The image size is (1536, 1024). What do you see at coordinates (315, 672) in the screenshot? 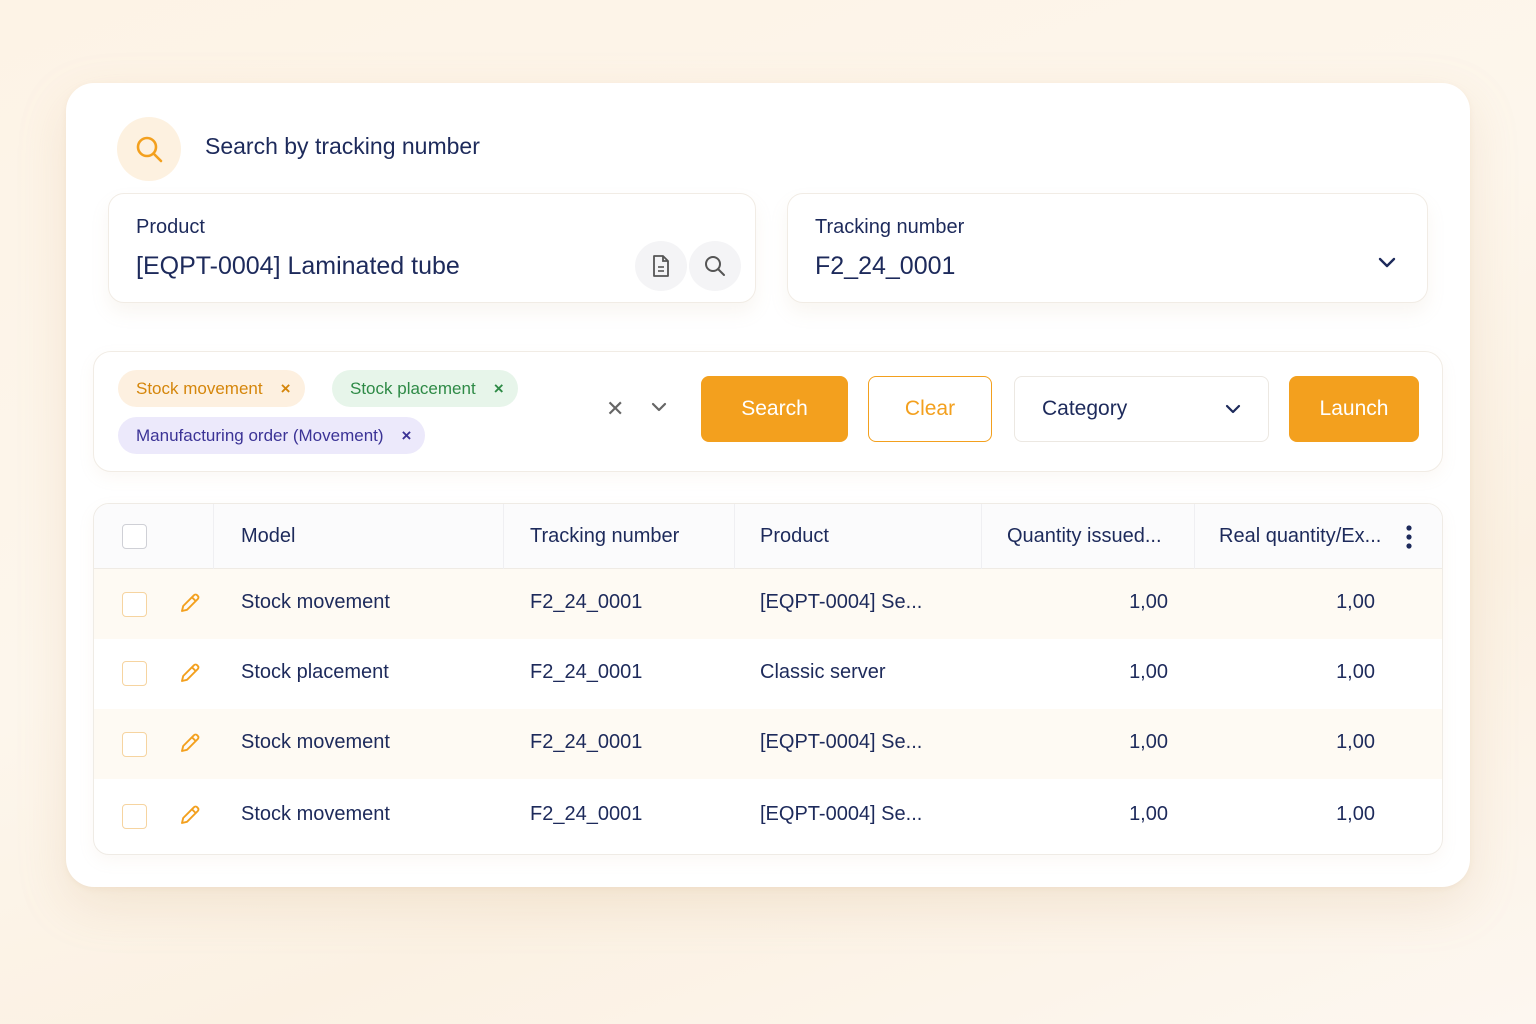
I see `cell-model: Stock placement` at bounding box center [315, 672].